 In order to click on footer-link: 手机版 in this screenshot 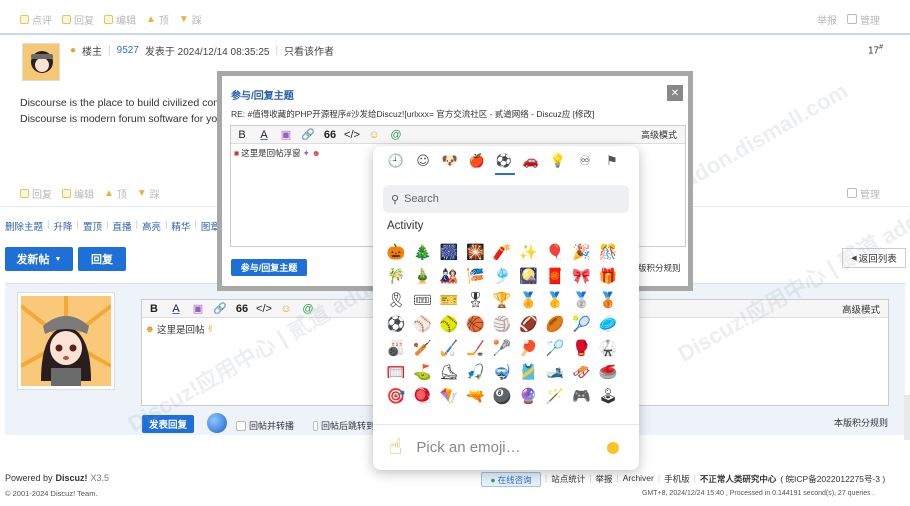, I will do `click(677, 479)`.